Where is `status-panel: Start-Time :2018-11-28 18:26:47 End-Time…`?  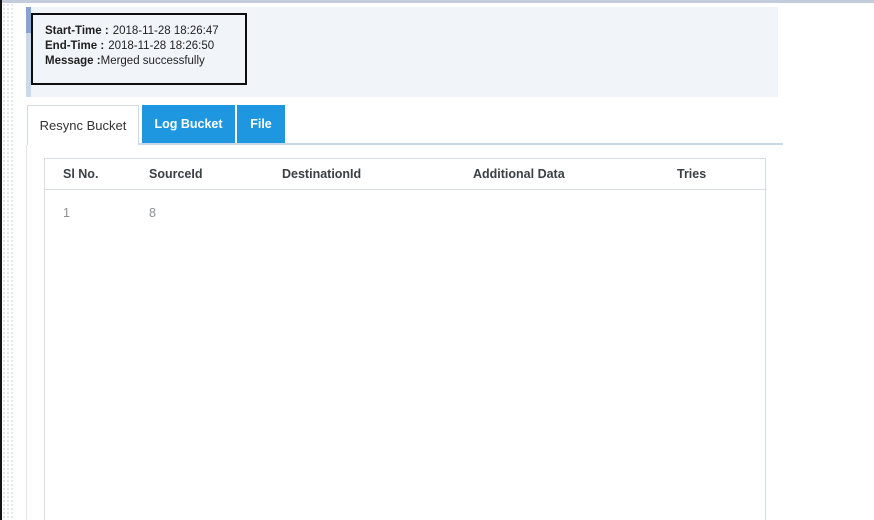
status-panel: Start-Time :2018-11-28 18:26:47 End-Time… is located at coordinates (402, 52).